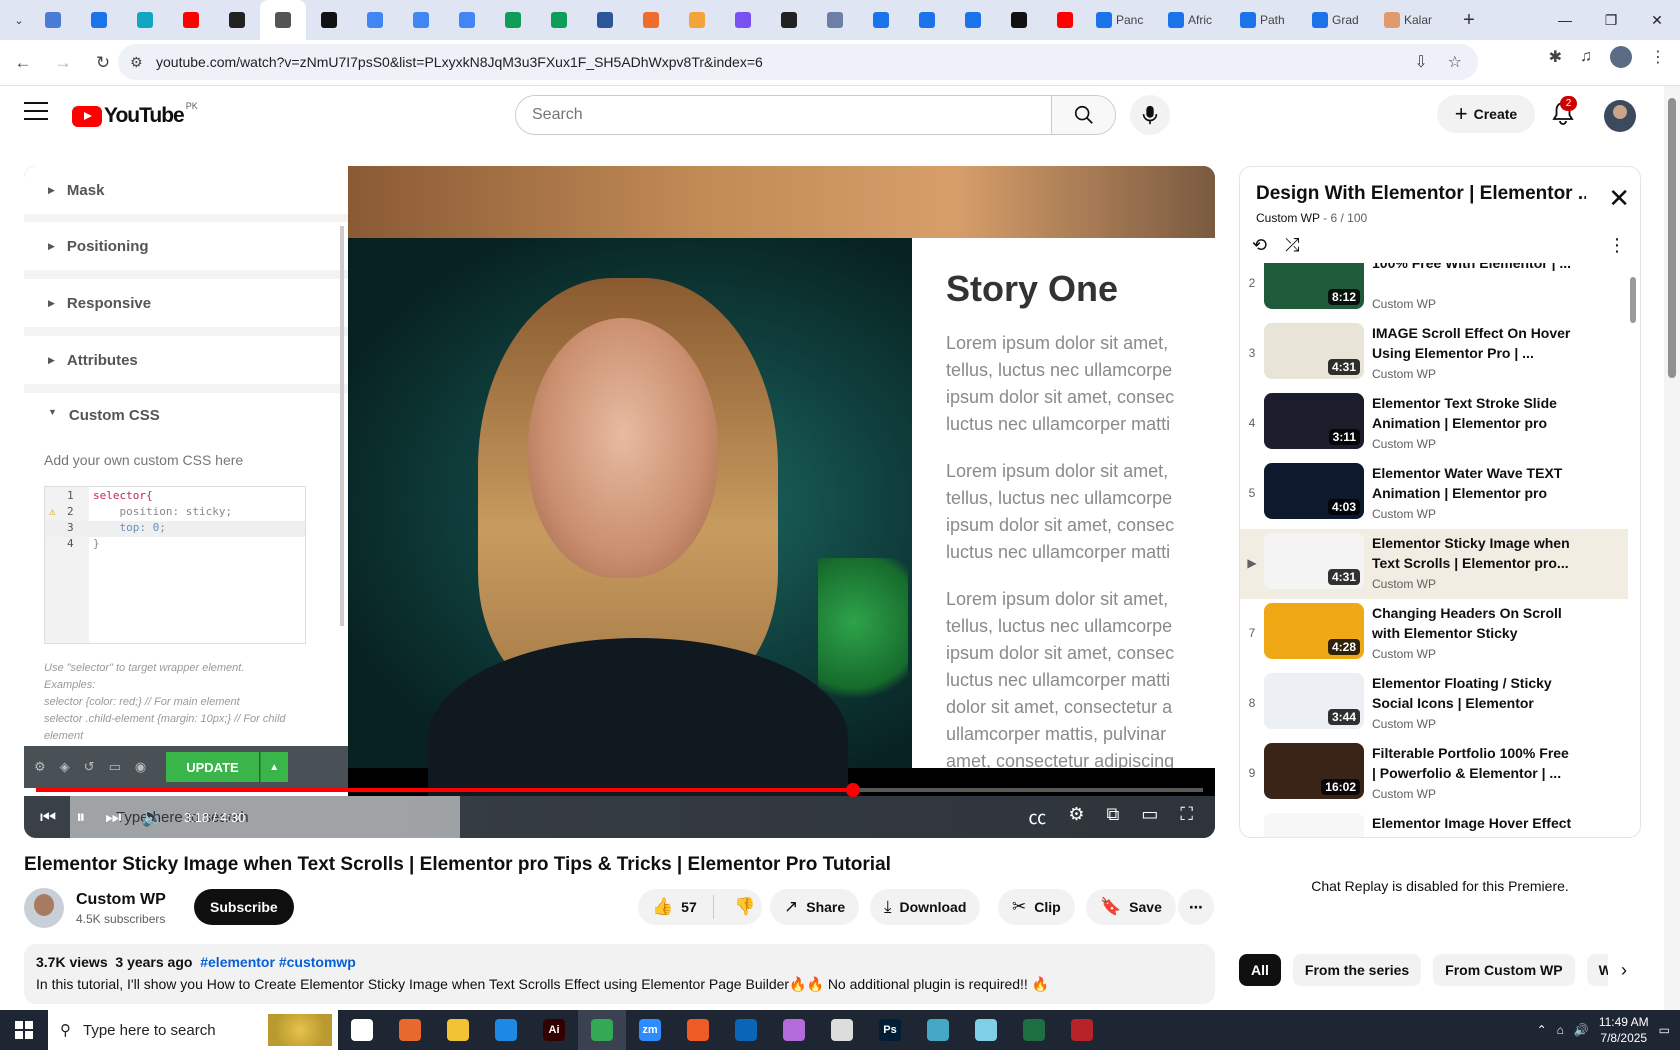 The image size is (1680, 1050). What do you see at coordinates (1340, 20) in the screenshot?
I see `browser-tab: Grad` at bounding box center [1340, 20].